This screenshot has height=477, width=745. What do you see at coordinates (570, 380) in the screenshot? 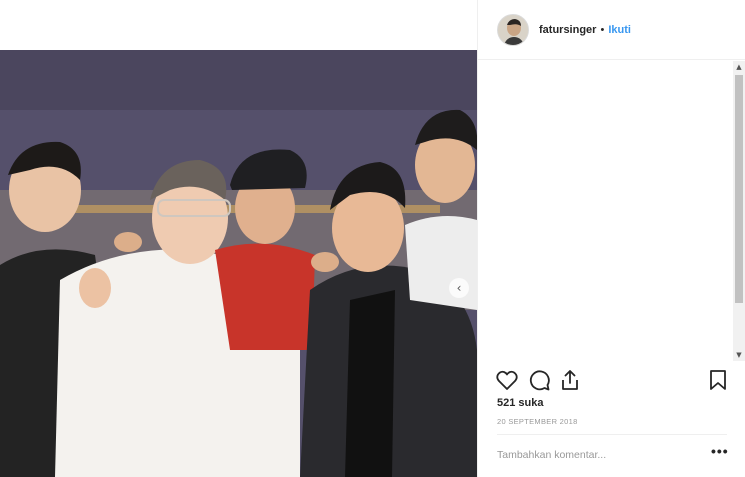
I see `share-icon` at bounding box center [570, 380].